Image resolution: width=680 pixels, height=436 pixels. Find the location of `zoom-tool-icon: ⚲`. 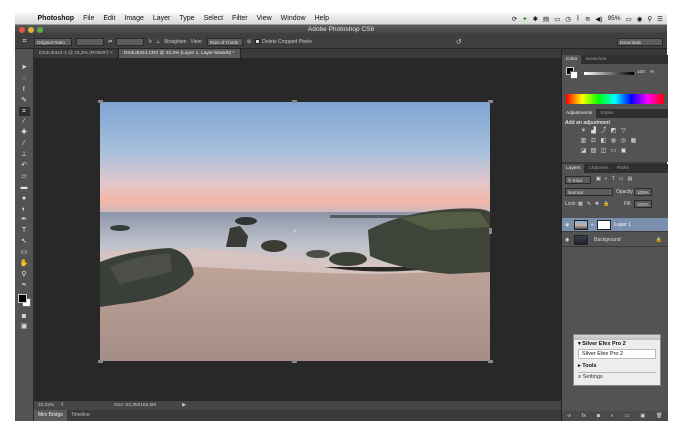

zoom-tool-icon: ⚲ is located at coordinates (24, 274).